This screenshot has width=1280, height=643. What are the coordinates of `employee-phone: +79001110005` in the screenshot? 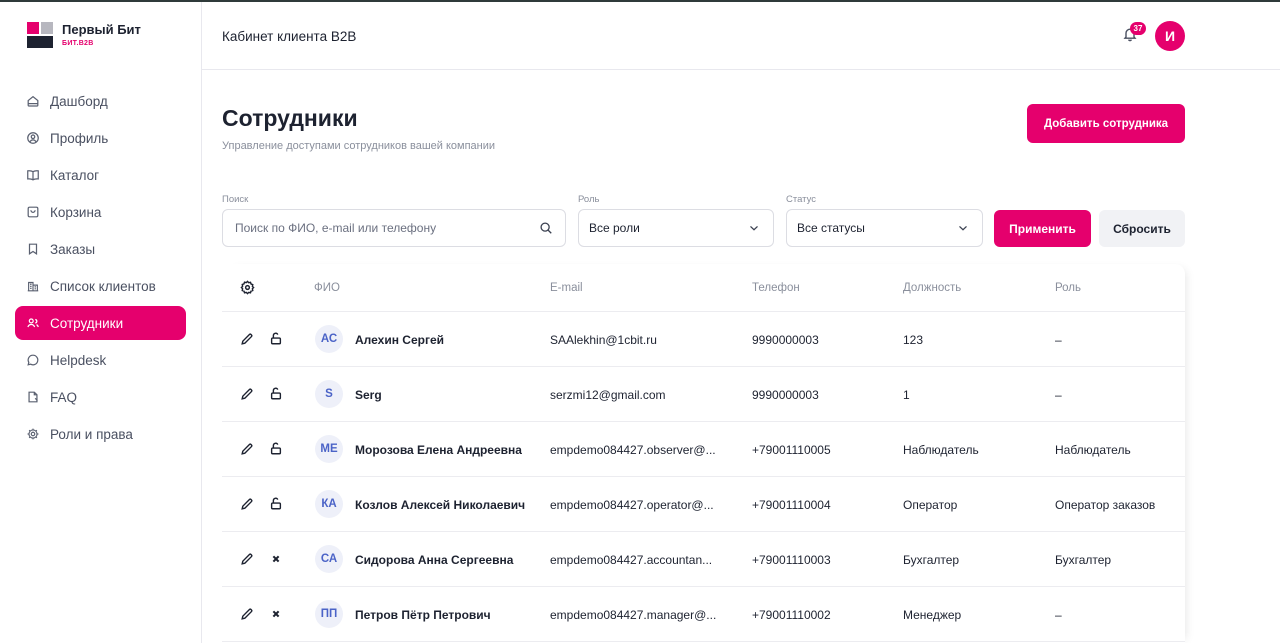 It's located at (791, 450).